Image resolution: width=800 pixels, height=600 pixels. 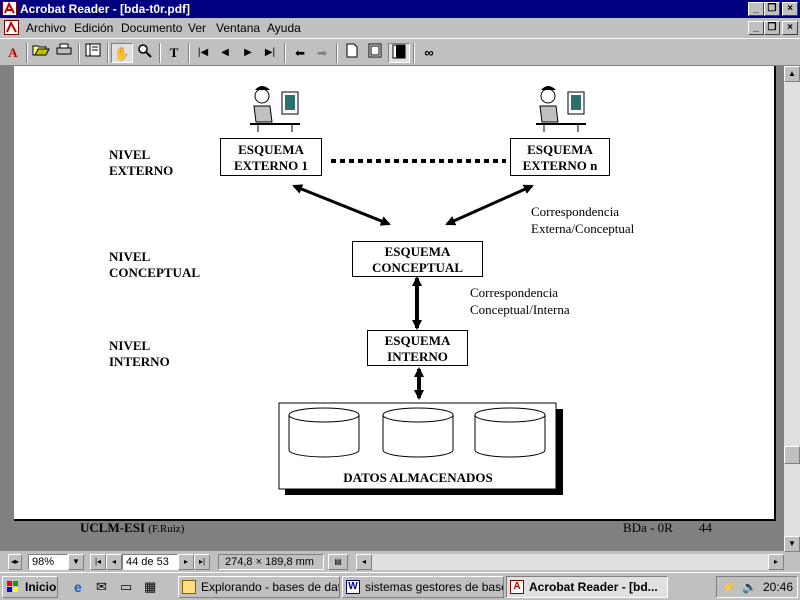 I want to click on menu-archivo: Archivo, so click(x=46, y=28).